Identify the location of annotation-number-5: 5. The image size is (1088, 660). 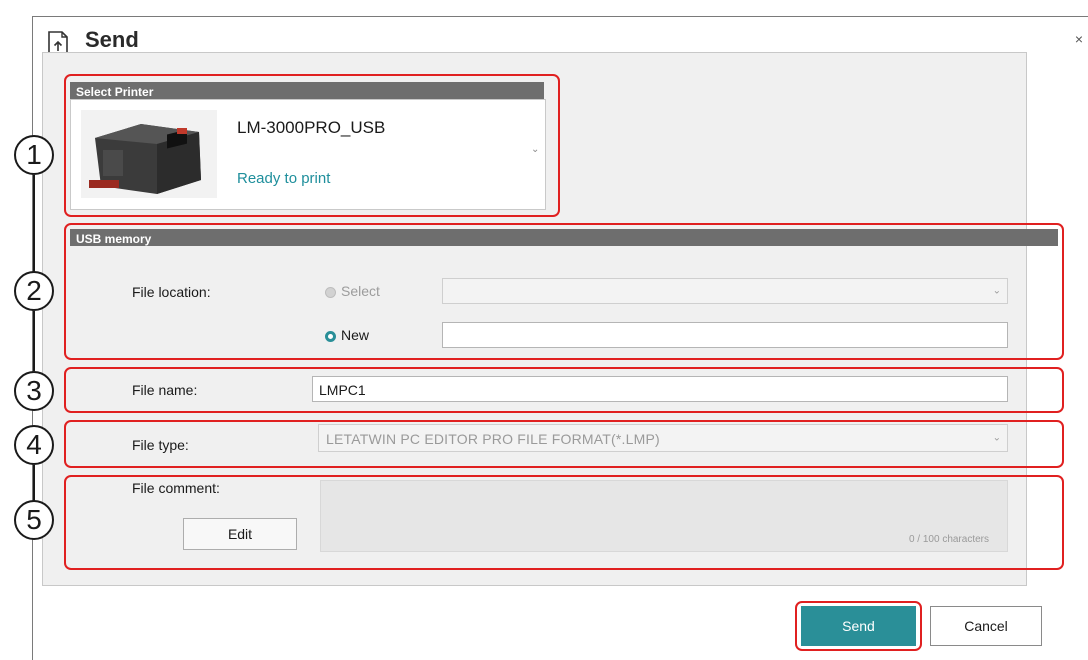
(34, 520).